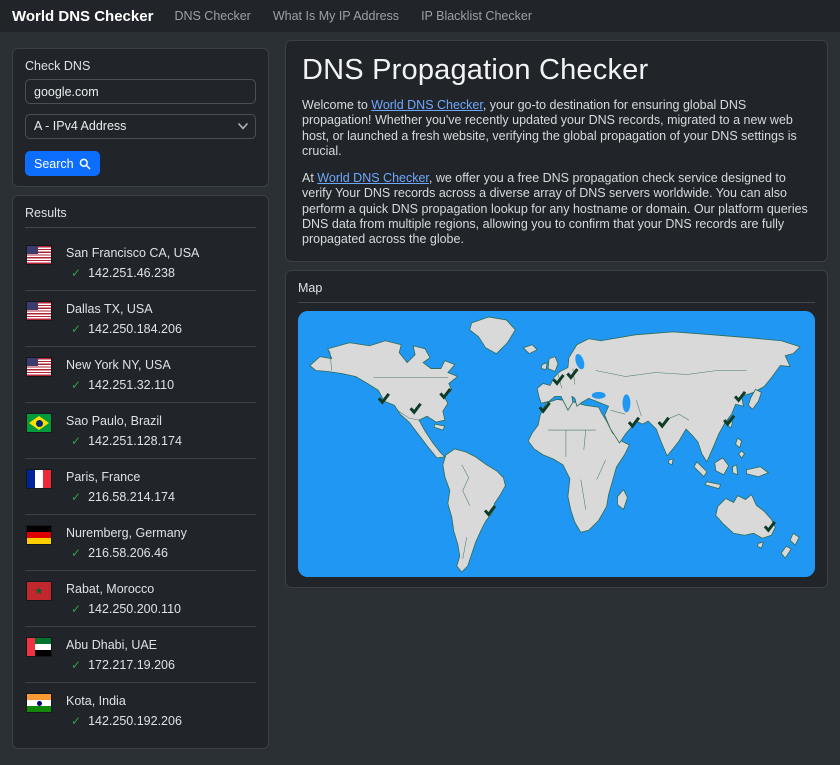  What do you see at coordinates (131, 385) in the screenshot?
I see `result-ip: 142.251.32.110` at bounding box center [131, 385].